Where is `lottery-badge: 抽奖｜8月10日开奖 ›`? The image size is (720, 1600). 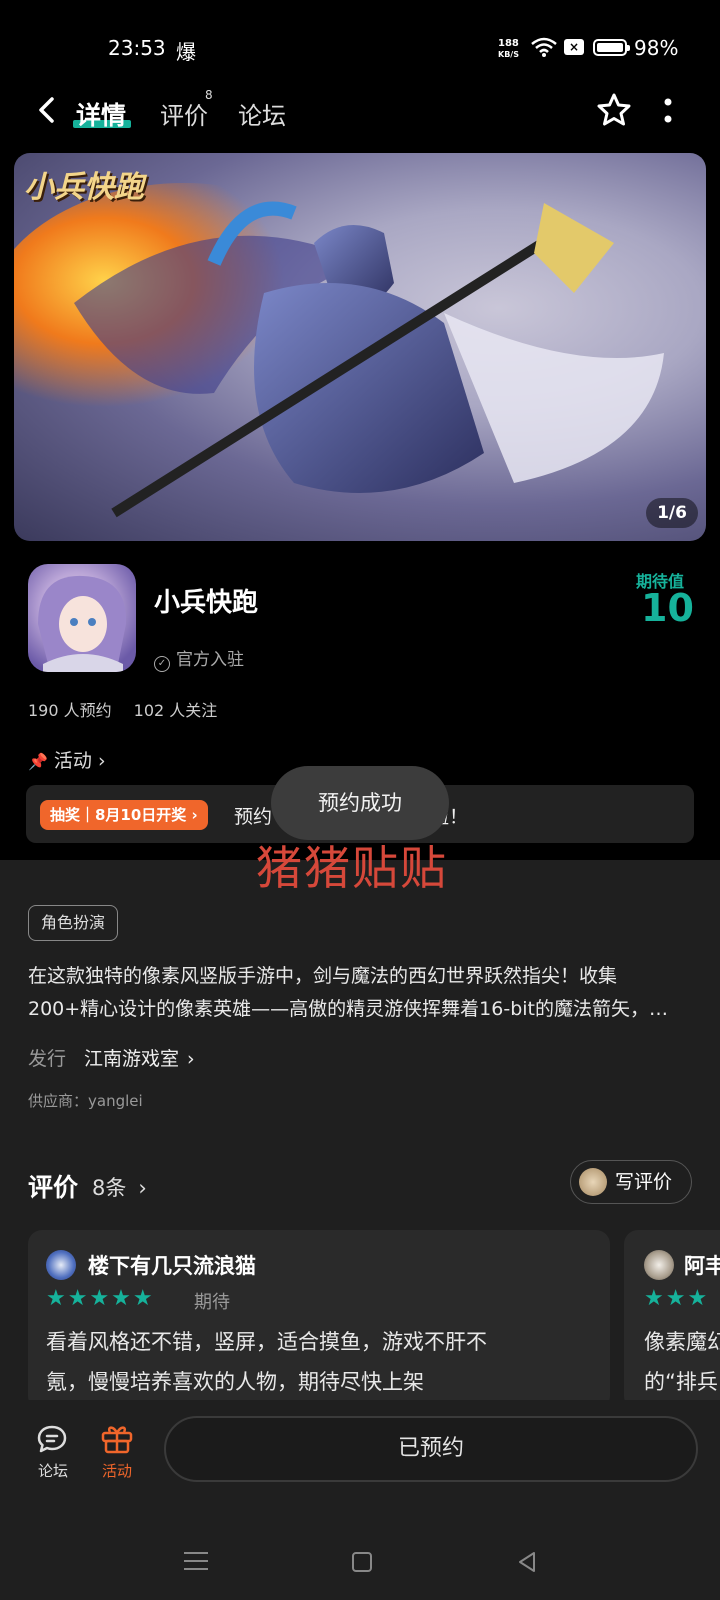 lottery-badge: 抽奖｜8月10日开奖 › is located at coordinates (124, 815).